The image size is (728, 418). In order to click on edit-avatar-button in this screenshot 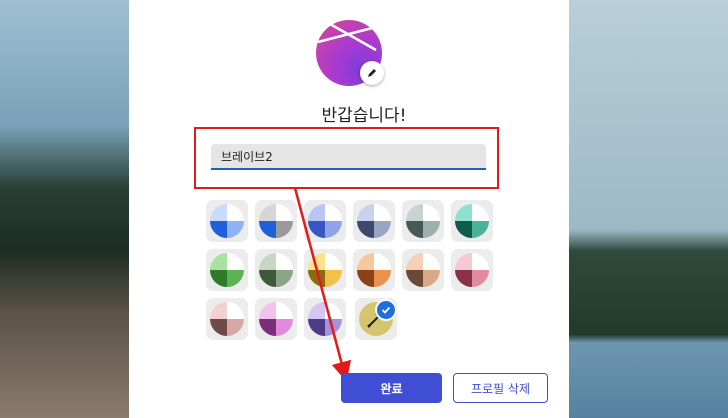, I will do `click(372, 73)`.